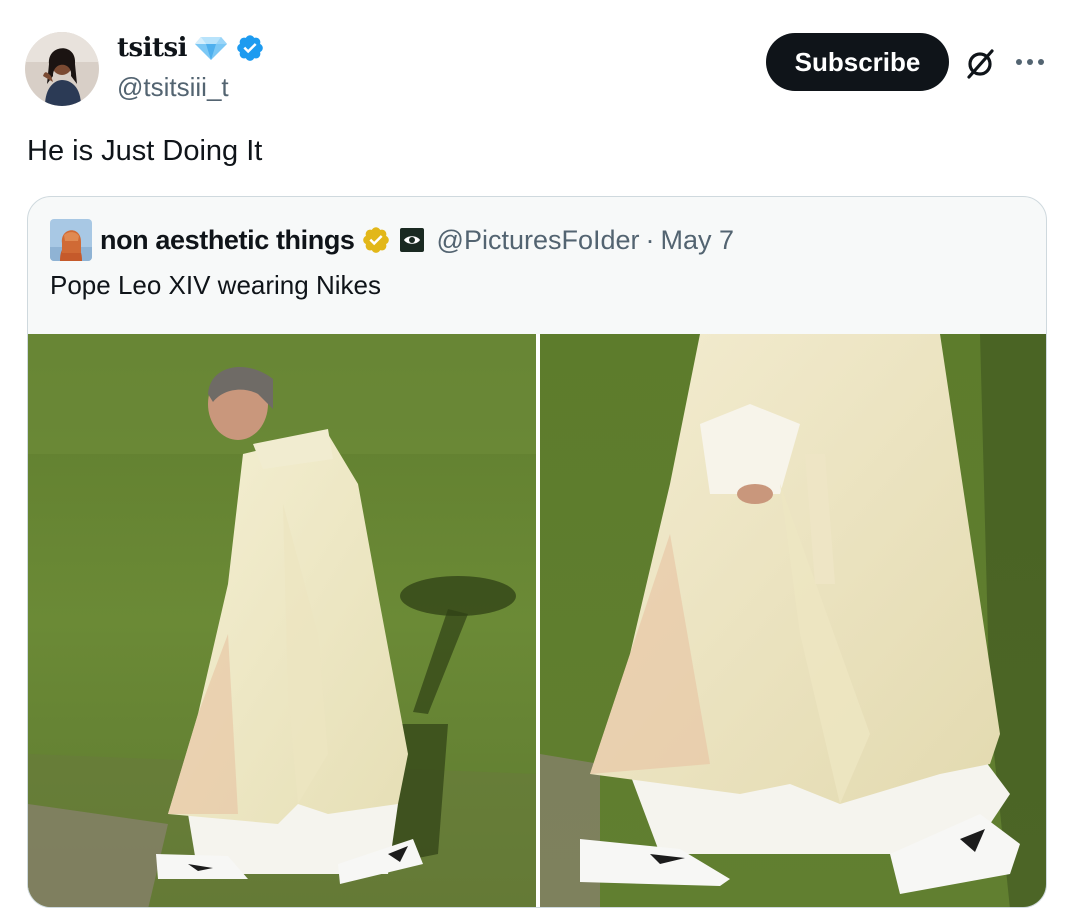 This screenshot has width=1074, height=920. What do you see at coordinates (538, 240) in the screenshot?
I see `quote-handle: @PicturesFoIder` at bounding box center [538, 240].